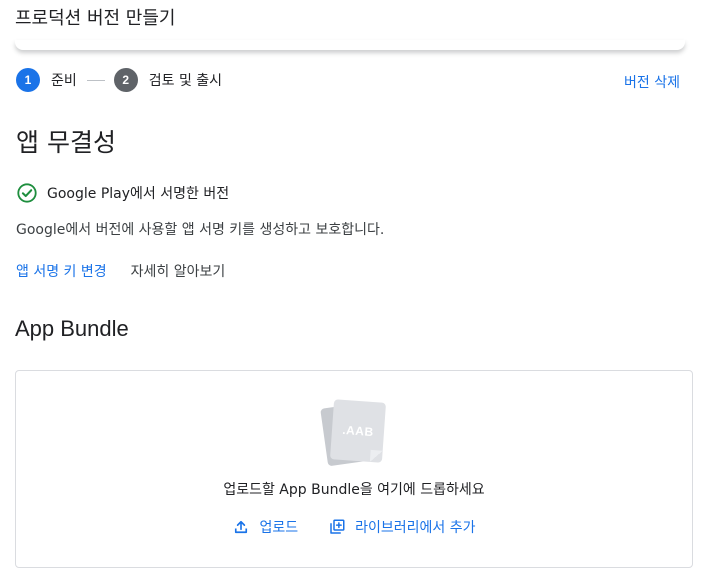 The image size is (706, 584). I want to click on signing-status-text: Google Play에서 서명한 버전, so click(138, 194).